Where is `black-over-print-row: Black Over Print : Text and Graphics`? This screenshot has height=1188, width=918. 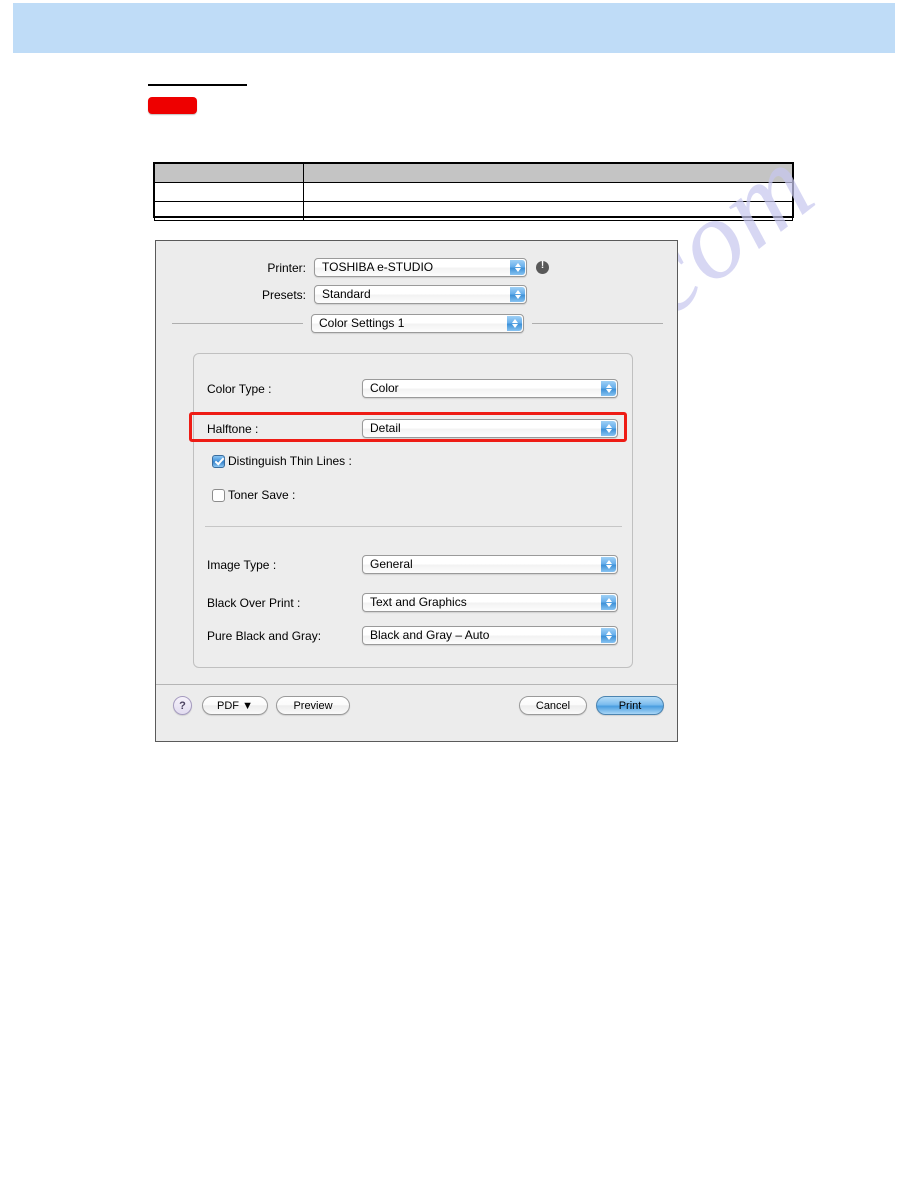 black-over-print-row: Black Over Print : Text and Graphics is located at coordinates (415, 602).